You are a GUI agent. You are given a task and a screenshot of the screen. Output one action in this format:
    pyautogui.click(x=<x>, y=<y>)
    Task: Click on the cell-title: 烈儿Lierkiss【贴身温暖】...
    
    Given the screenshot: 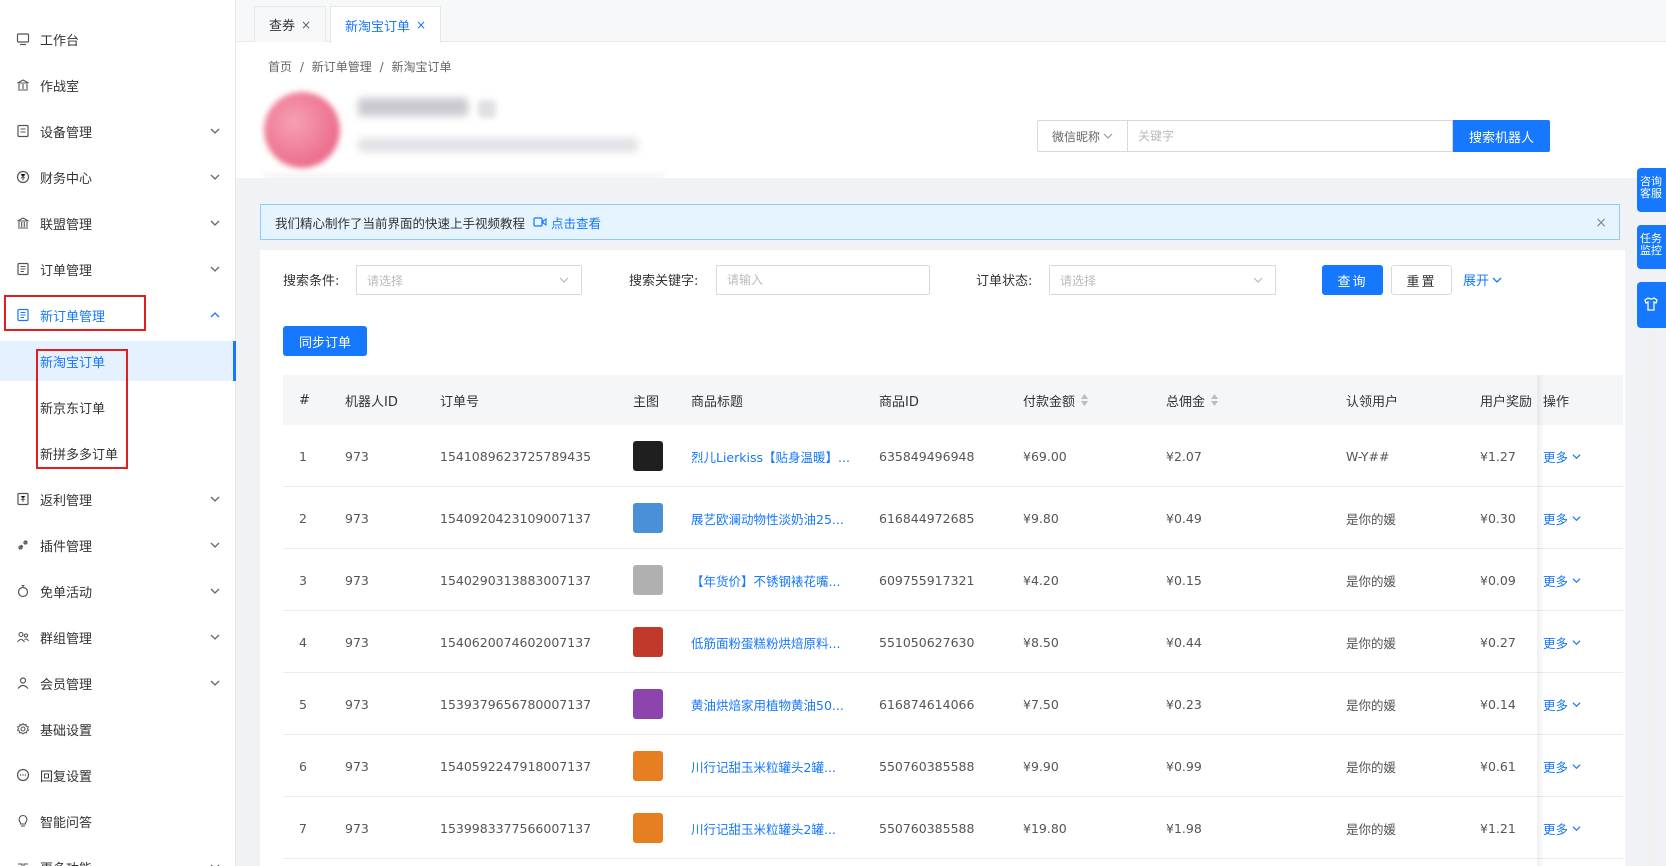 What is the action you would take?
    pyautogui.click(x=770, y=456)
    